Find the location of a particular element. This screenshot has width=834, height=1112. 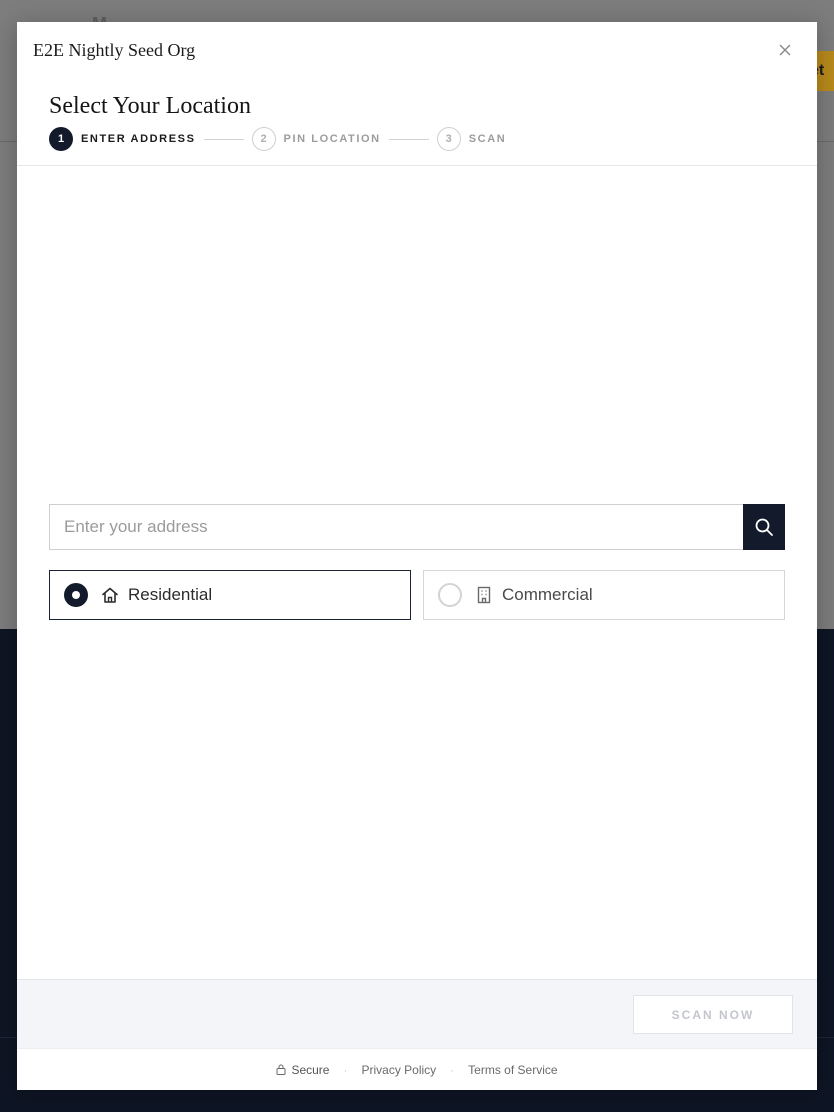

step-pin-location: 2 Pin Location is located at coordinates (316, 139).